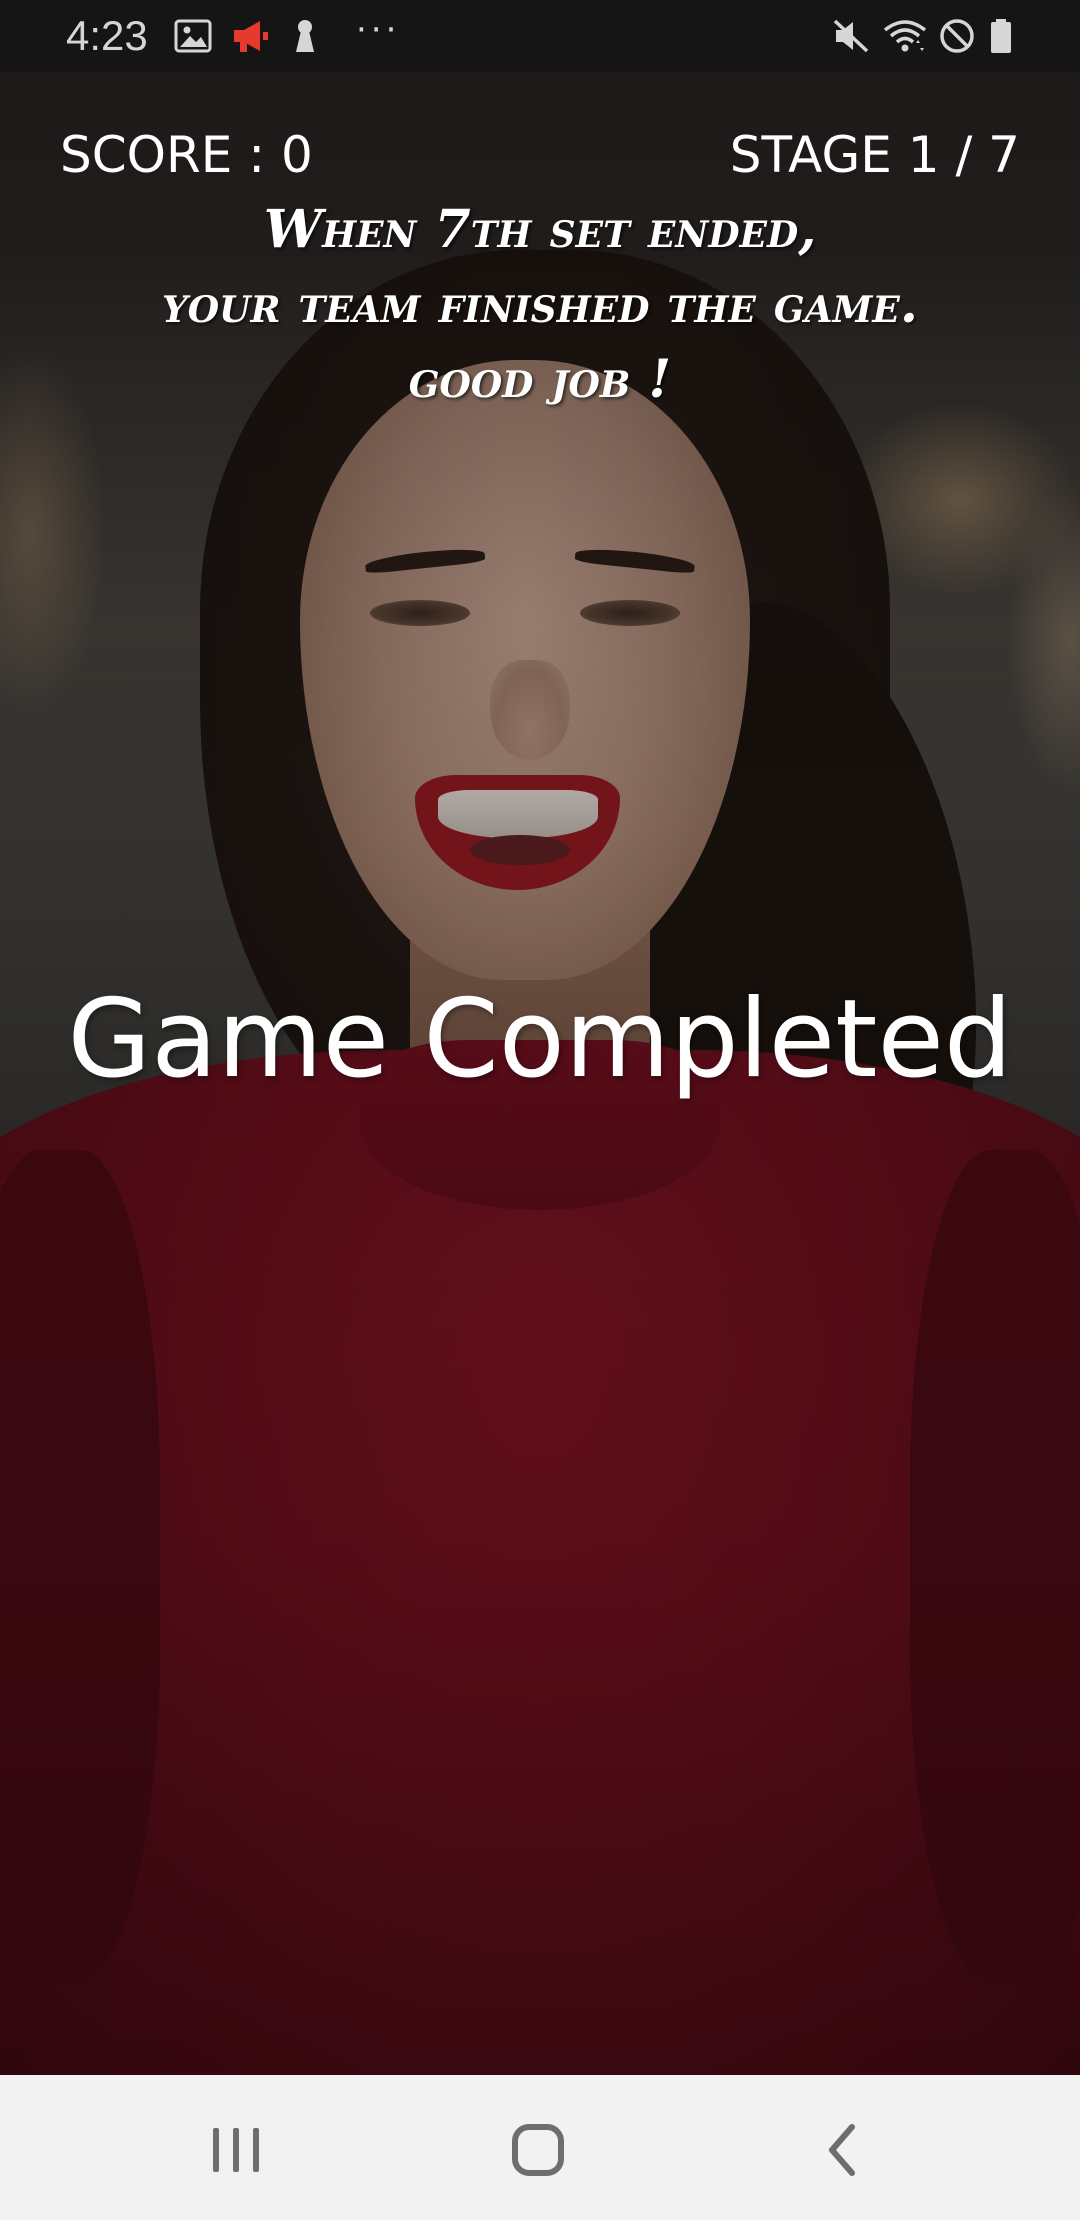 The height and width of the screenshot is (2220, 1080). I want to click on score-label: SCORE : 0, so click(186, 155).